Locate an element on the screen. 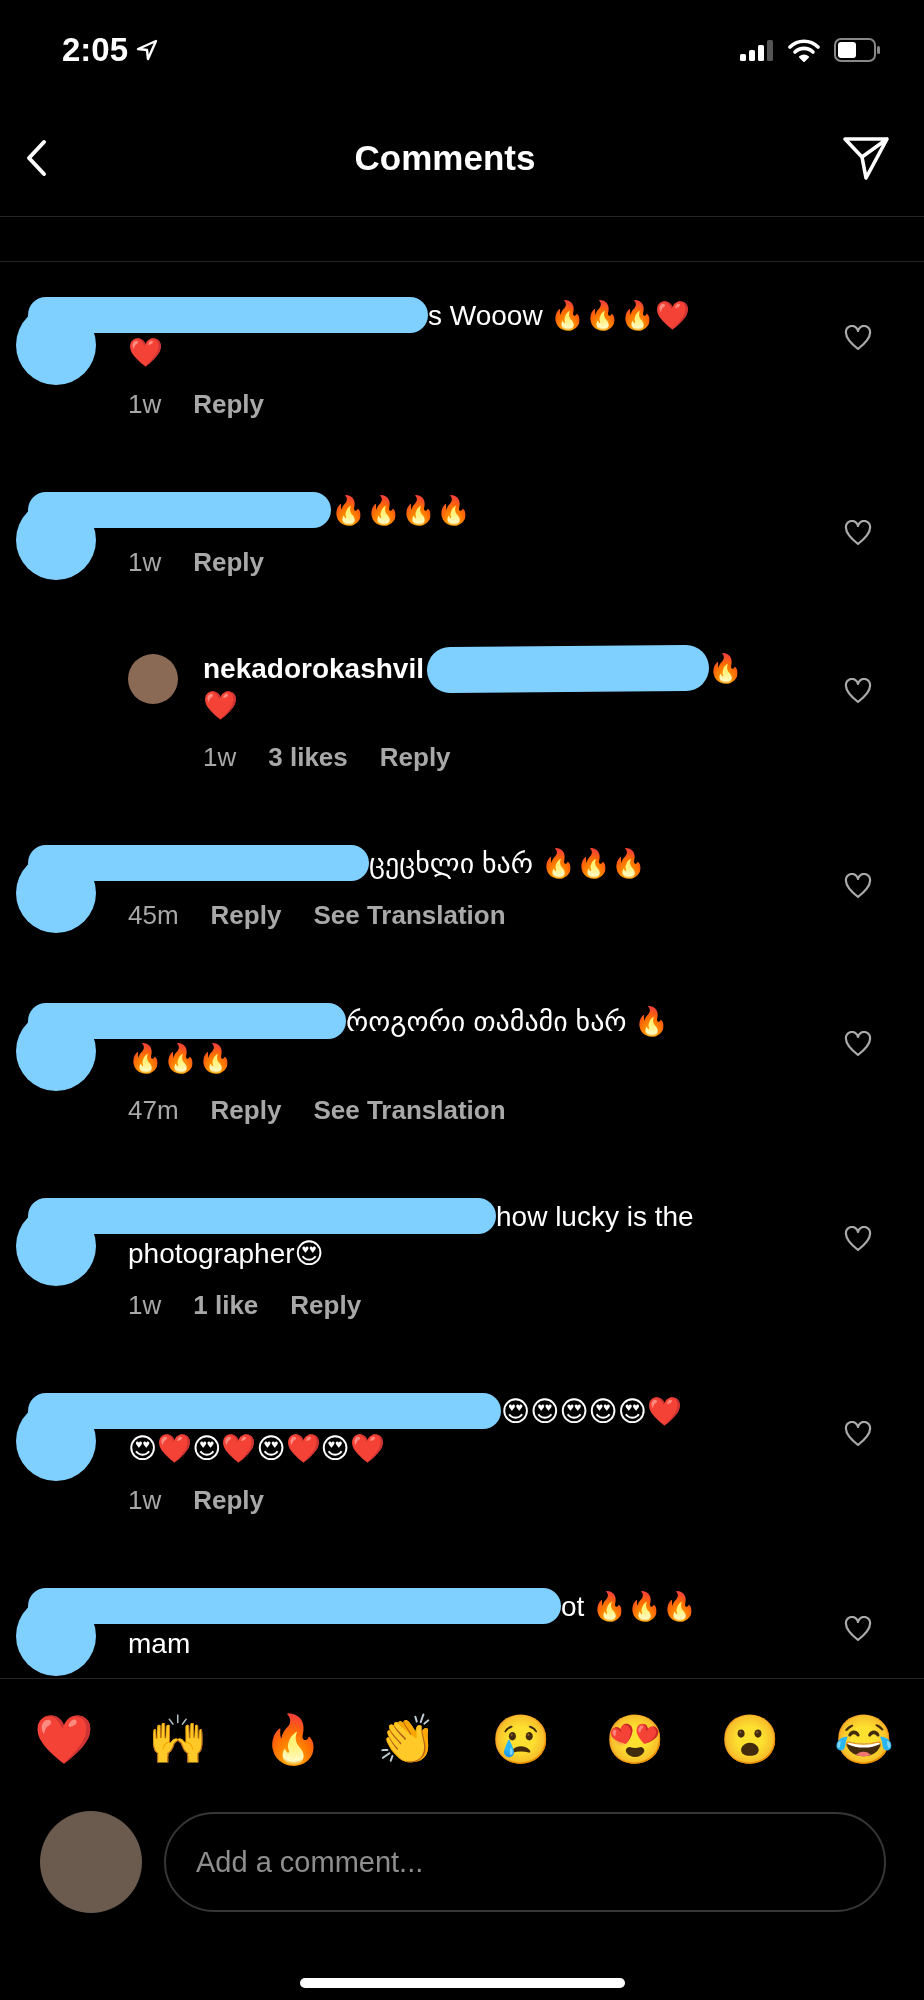 The image size is (924, 2000). comment-text: 🔥 is located at coordinates (725, 669).